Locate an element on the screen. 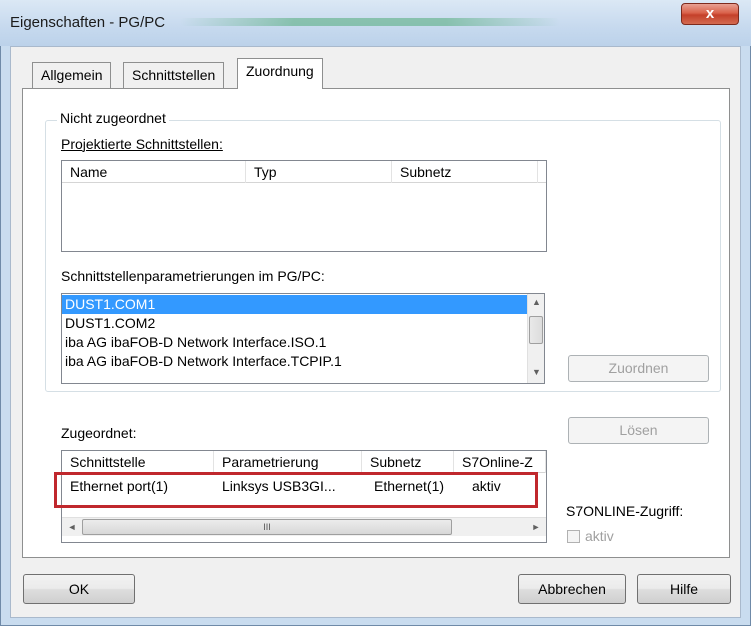  column-header-name: Name is located at coordinates (154, 172).